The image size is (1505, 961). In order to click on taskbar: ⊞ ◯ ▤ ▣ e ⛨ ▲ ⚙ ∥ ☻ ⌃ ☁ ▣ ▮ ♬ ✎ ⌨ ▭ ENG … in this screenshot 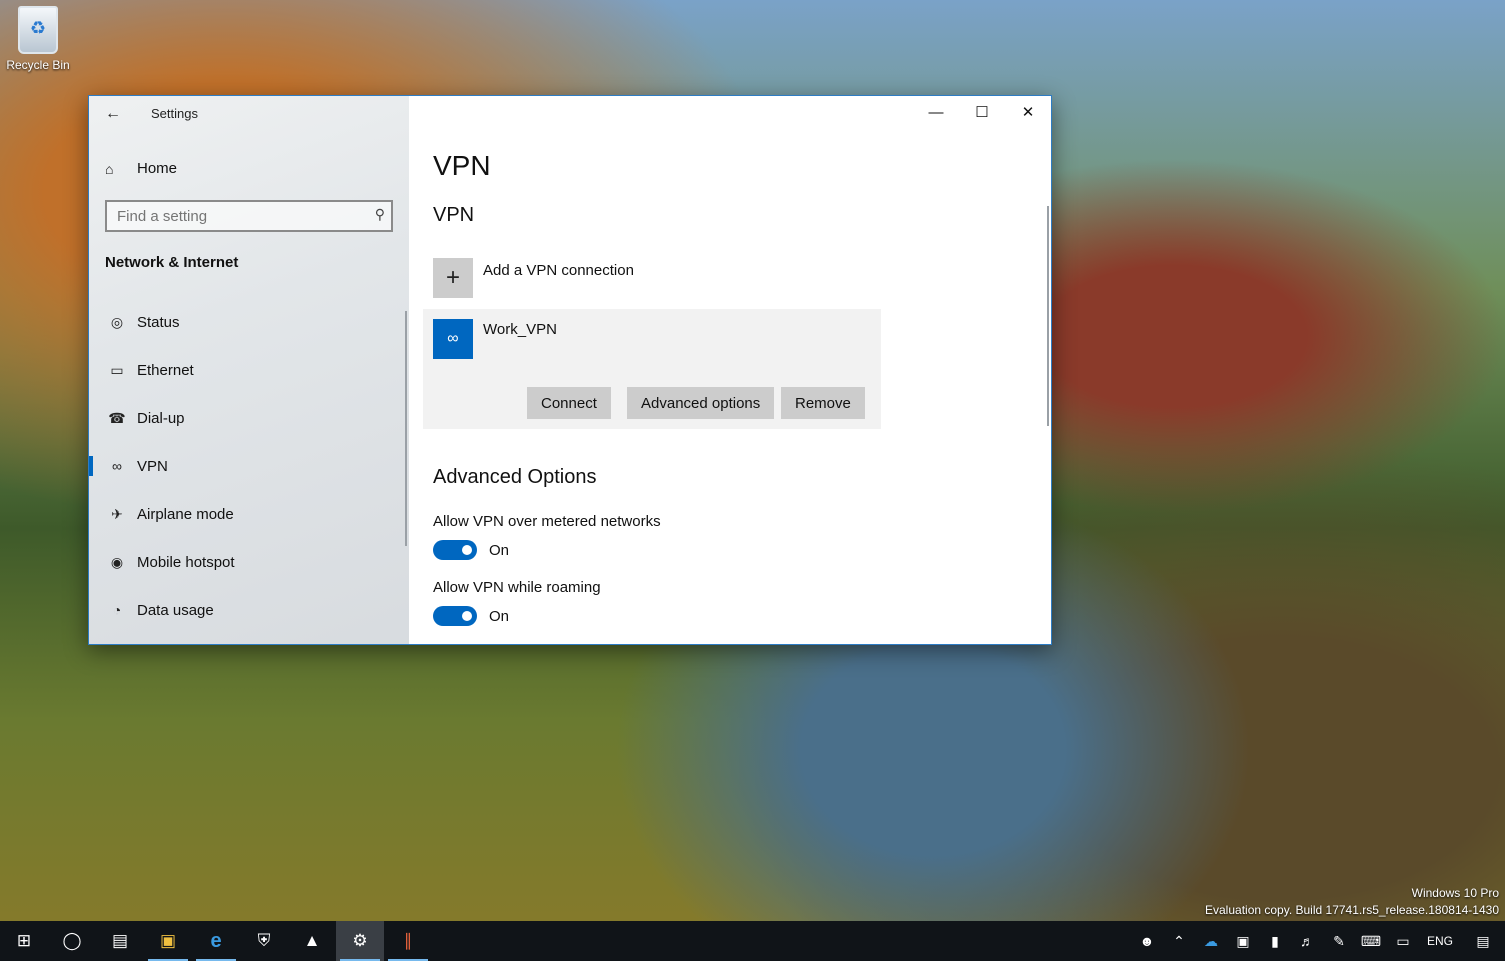, I will do `click(752, 941)`.